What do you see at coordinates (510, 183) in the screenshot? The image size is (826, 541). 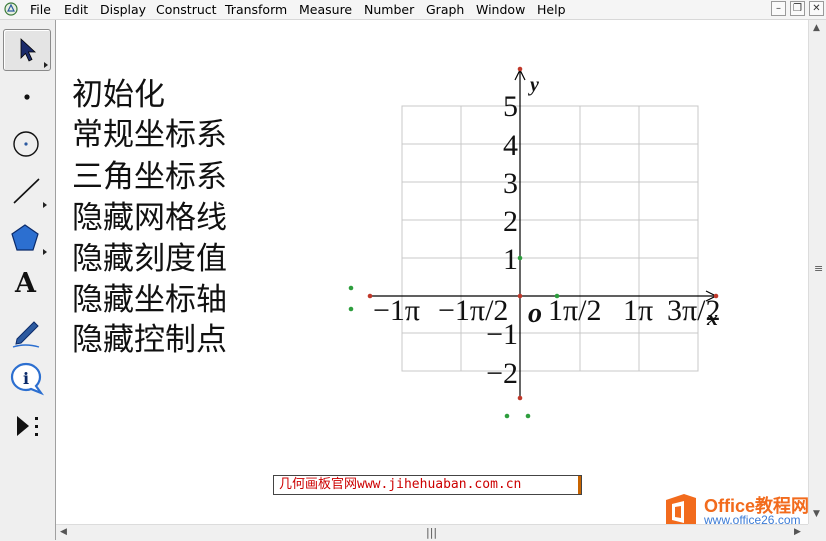 I see `y-tick-label: 3` at bounding box center [510, 183].